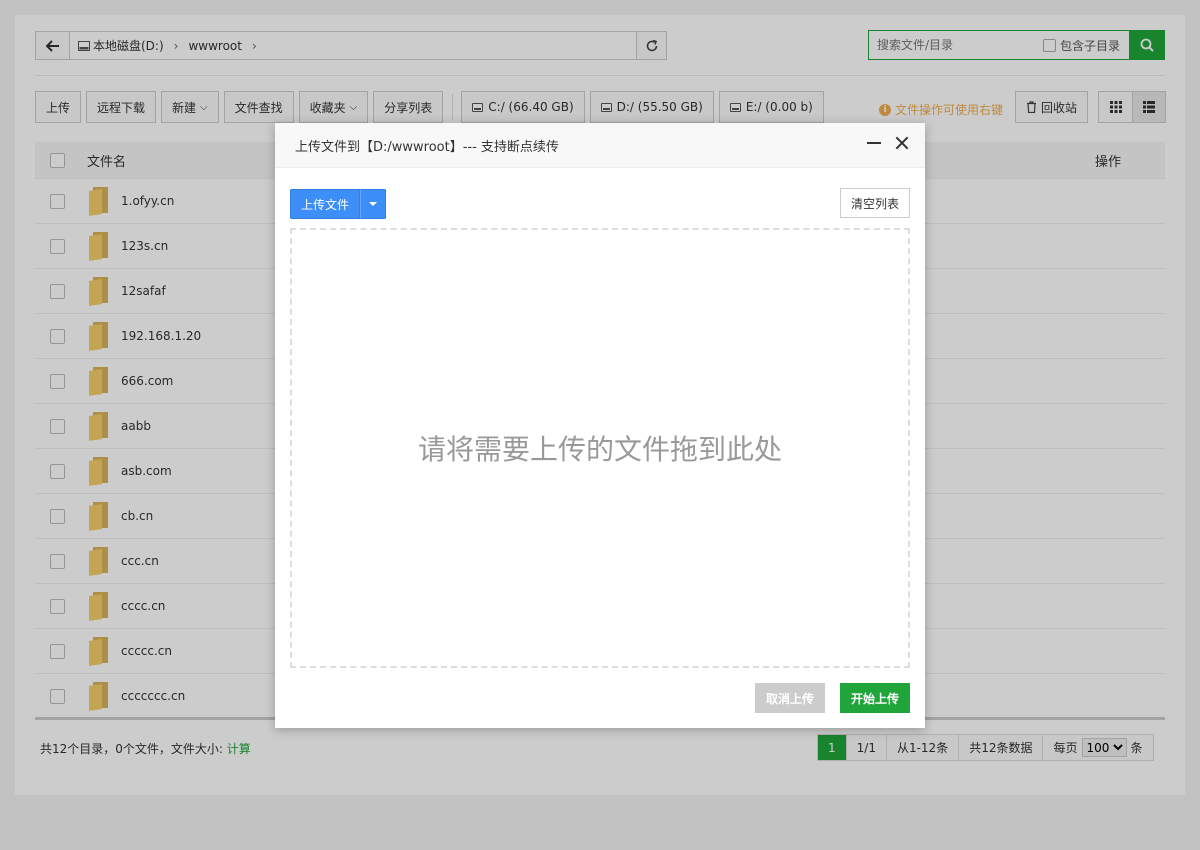  What do you see at coordinates (874, 143) in the screenshot?
I see `minimize-icon` at bounding box center [874, 143].